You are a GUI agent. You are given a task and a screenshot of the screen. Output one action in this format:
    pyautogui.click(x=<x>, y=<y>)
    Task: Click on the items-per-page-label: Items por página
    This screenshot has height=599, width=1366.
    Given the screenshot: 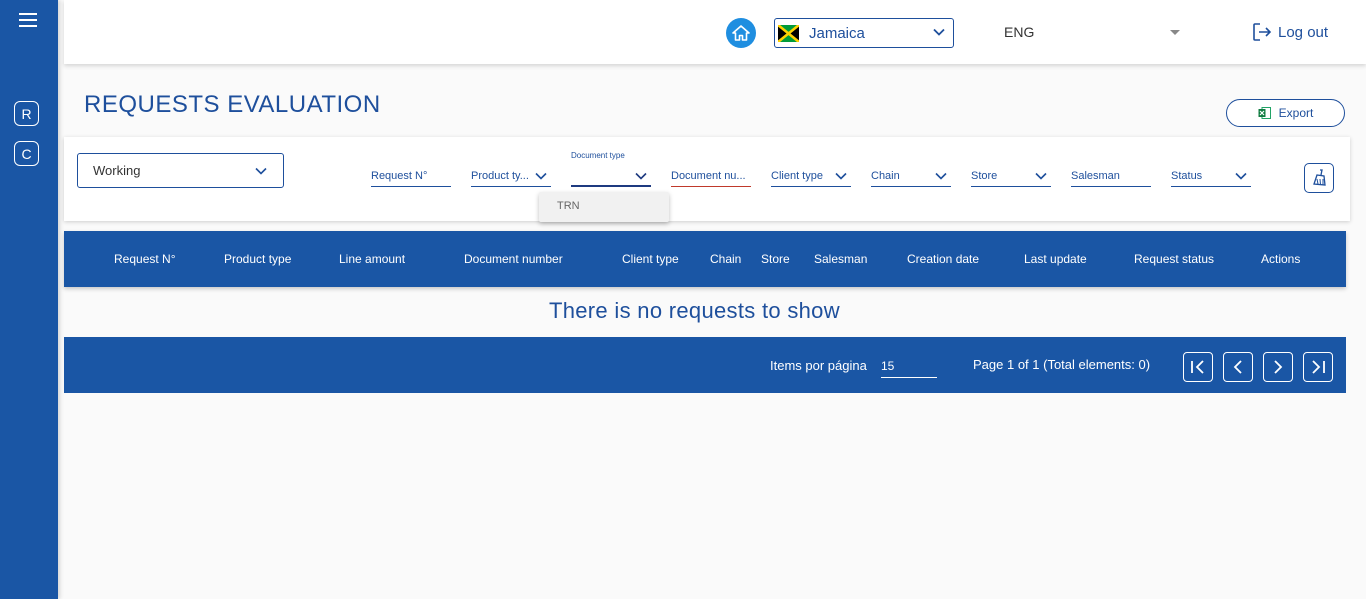 What is the action you would take?
    pyautogui.click(x=818, y=365)
    